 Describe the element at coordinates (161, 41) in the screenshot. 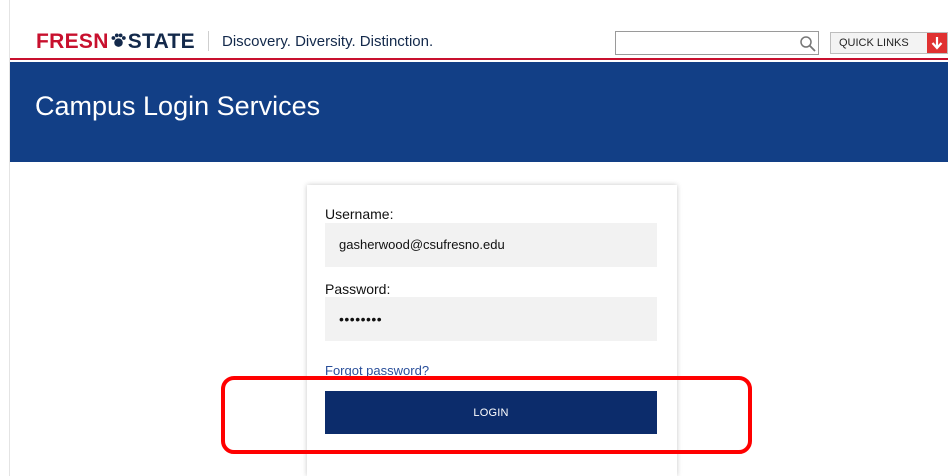

I see `logo-text-state: STATE` at that location.